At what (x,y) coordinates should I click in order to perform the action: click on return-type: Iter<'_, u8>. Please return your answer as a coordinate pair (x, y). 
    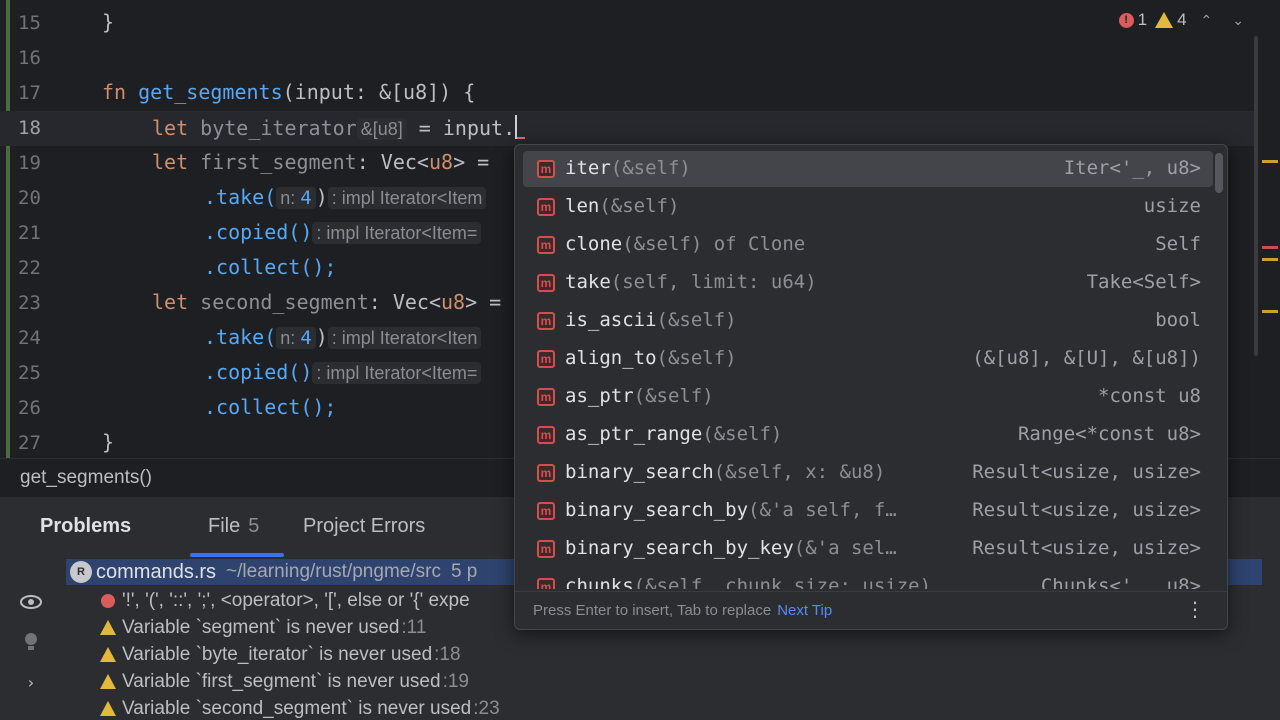
    Looking at the image, I should click on (1132, 168).